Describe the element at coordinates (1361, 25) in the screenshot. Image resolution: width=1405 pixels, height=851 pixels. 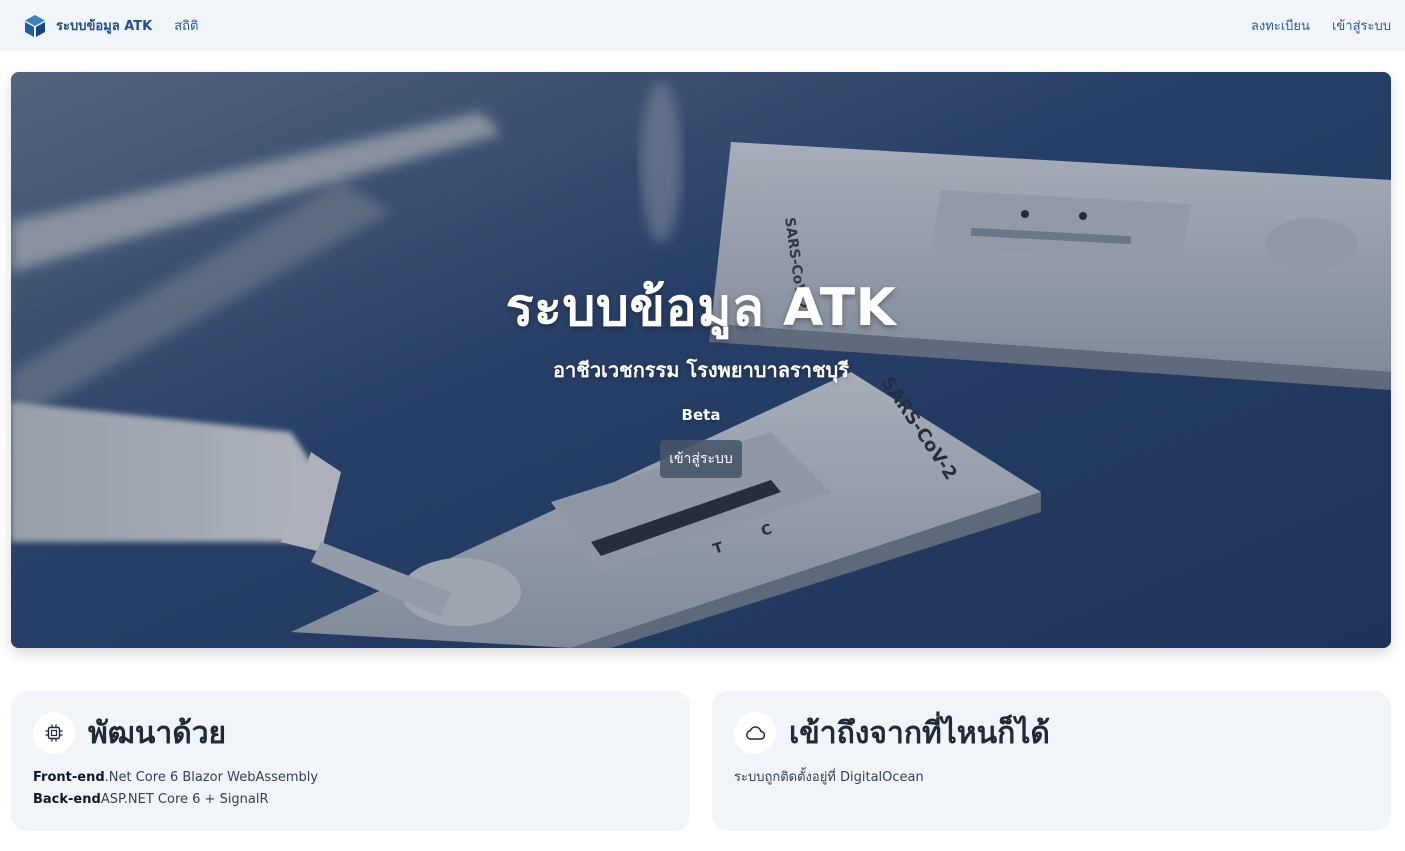
I see `nav-link-login: เข้าสู่ระบบ` at that location.